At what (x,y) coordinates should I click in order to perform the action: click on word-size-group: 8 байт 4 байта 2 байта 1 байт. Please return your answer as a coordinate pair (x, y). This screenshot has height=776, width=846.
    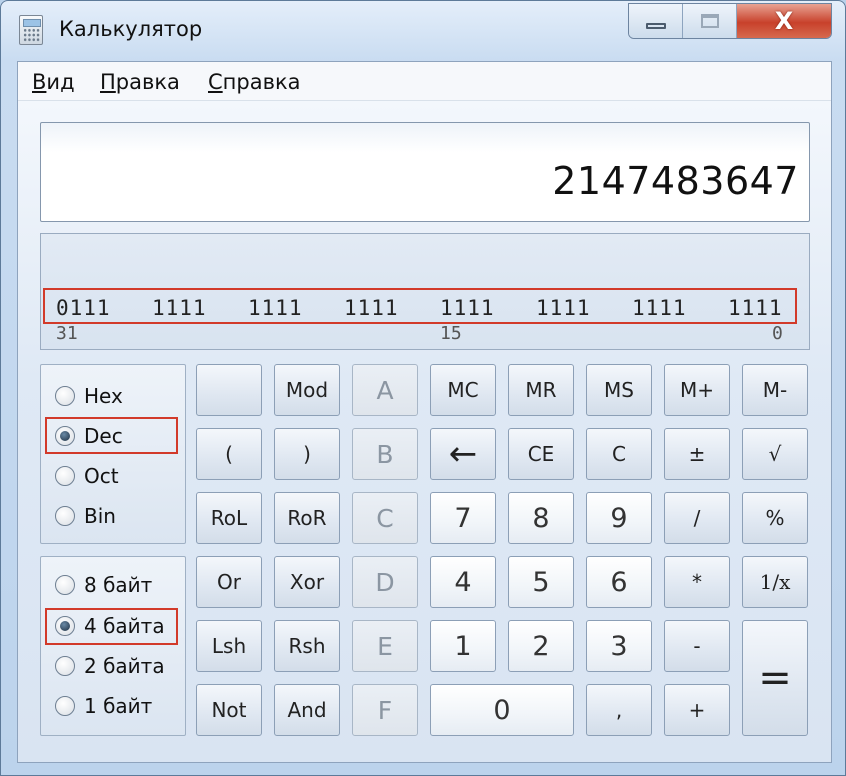
    Looking at the image, I should click on (113, 646).